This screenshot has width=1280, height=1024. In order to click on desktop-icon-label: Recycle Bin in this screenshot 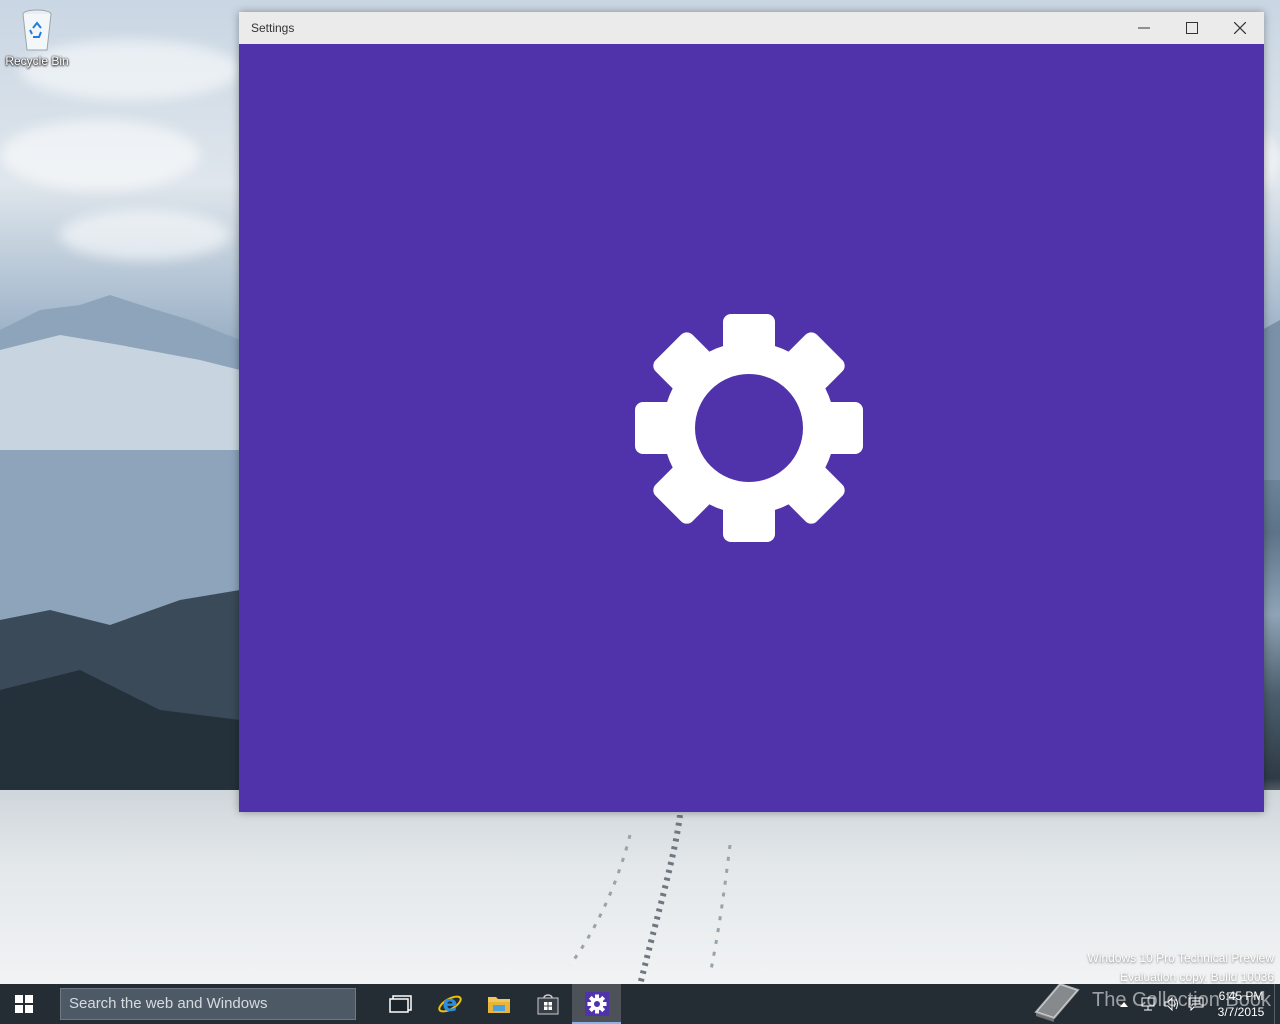, I will do `click(37, 61)`.